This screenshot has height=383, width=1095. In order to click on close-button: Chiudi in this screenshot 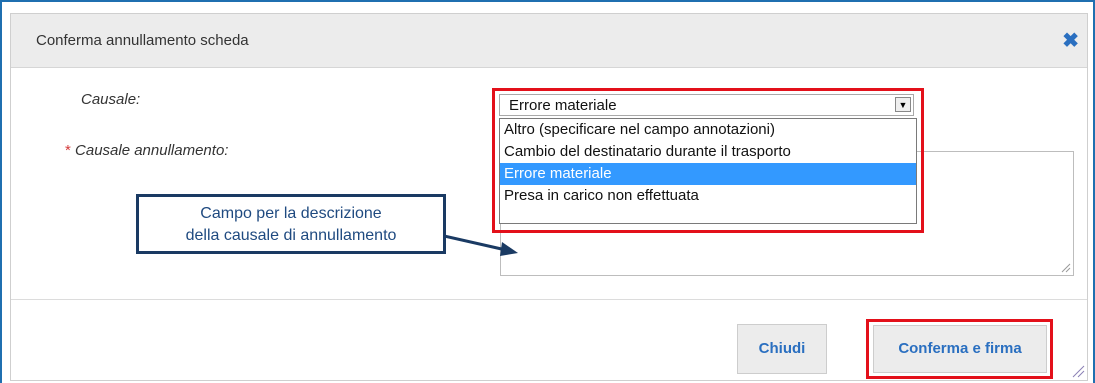, I will do `click(782, 349)`.